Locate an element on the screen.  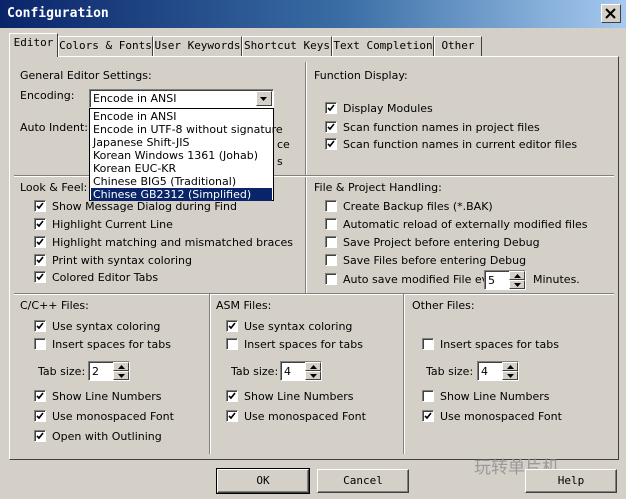
other-files-title: Other Files: is located at coordinates (443, 305).